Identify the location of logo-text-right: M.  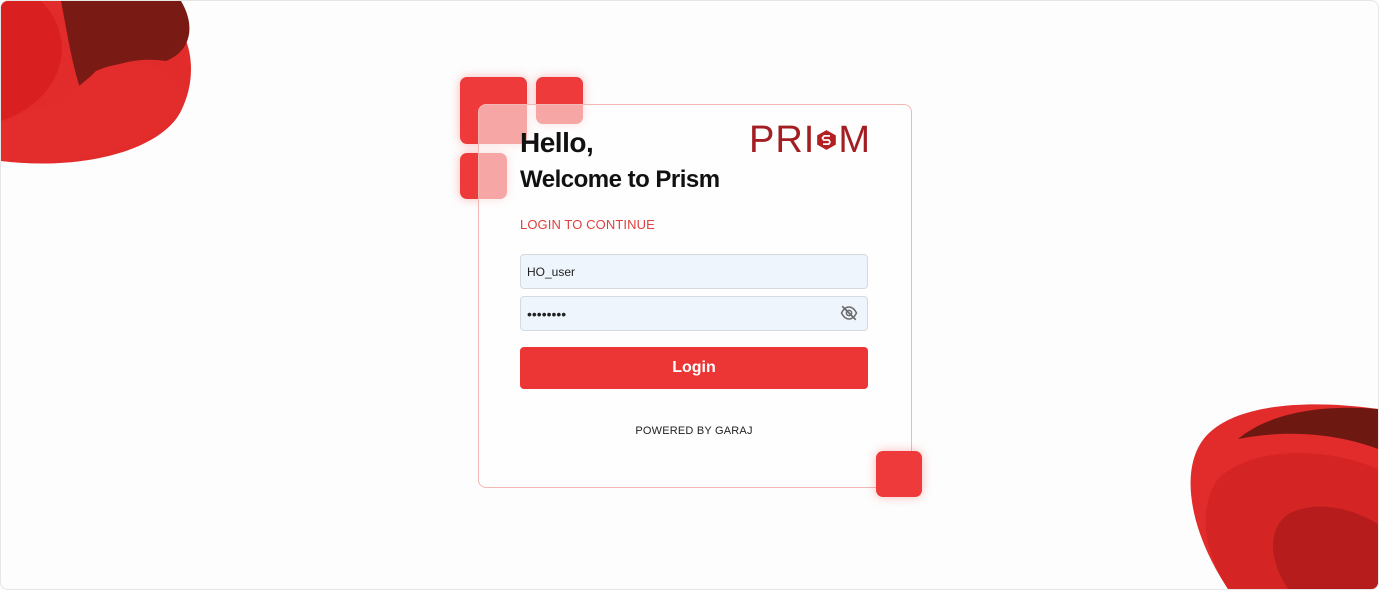
(854, 140).